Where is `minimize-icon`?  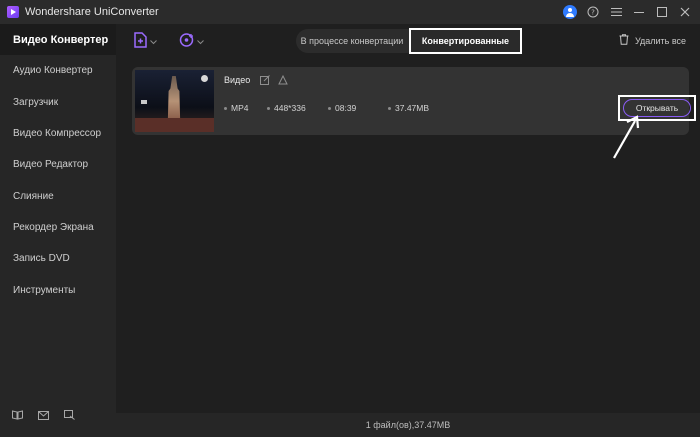 minimize-icon is located at coordinates (639, 12).